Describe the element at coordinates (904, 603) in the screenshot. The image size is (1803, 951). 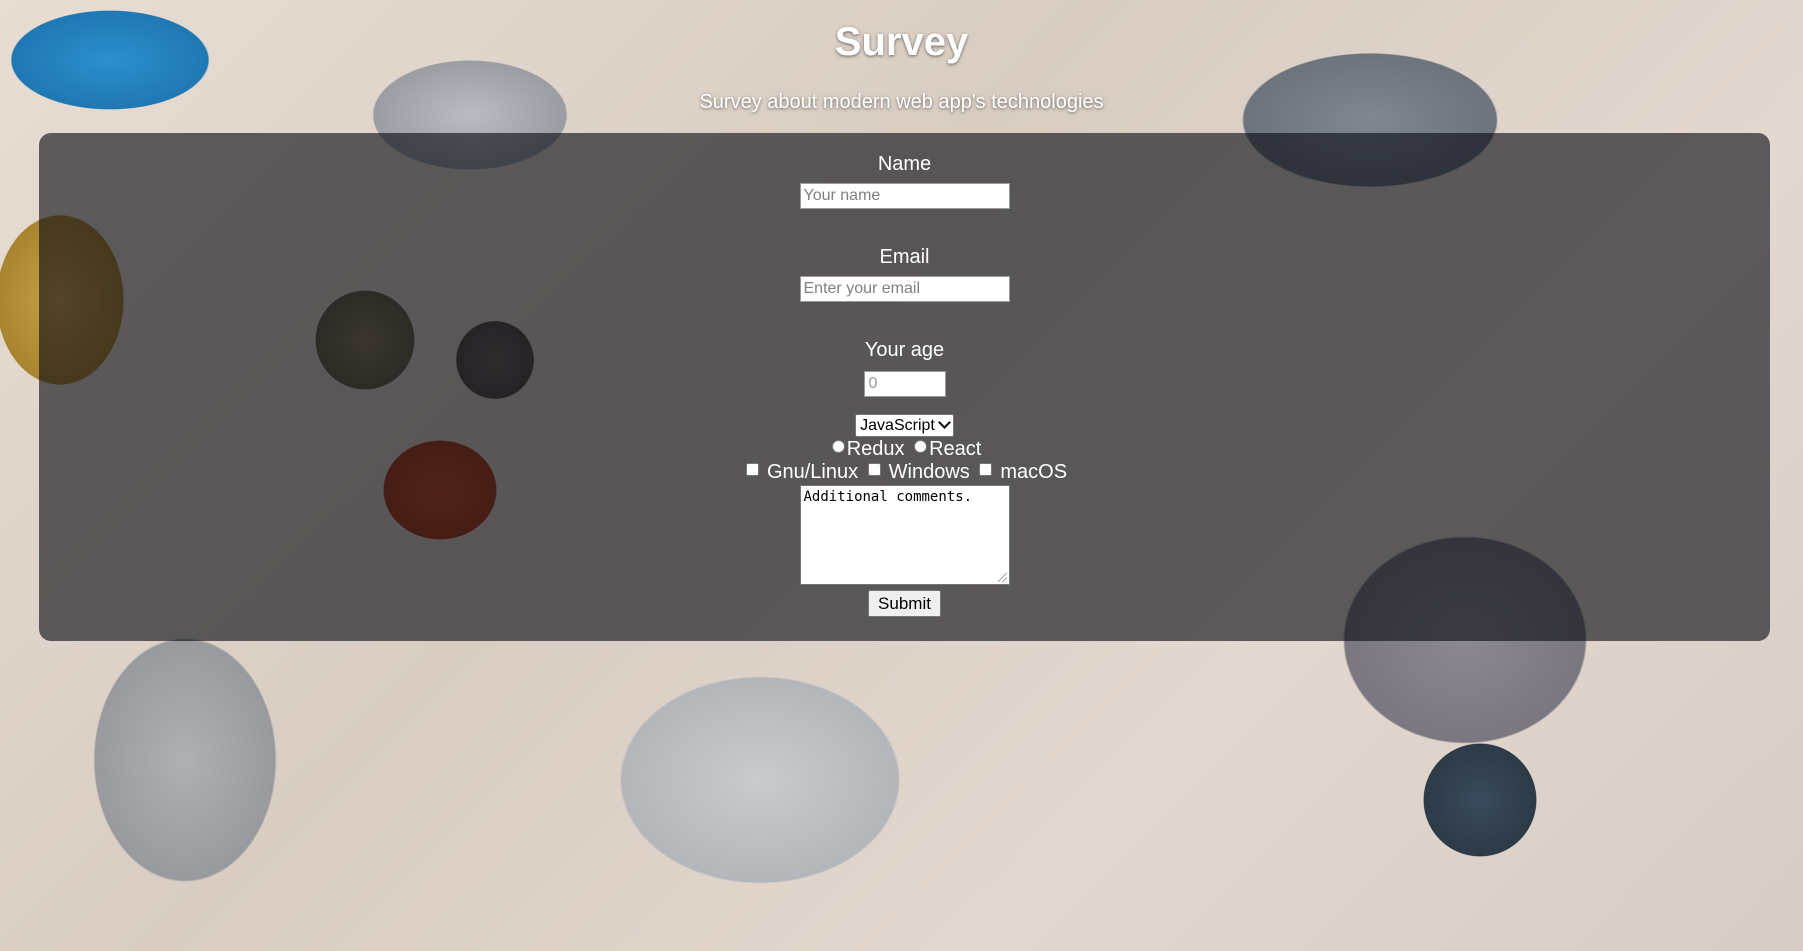
I see `submit-button: Submit` at that location.